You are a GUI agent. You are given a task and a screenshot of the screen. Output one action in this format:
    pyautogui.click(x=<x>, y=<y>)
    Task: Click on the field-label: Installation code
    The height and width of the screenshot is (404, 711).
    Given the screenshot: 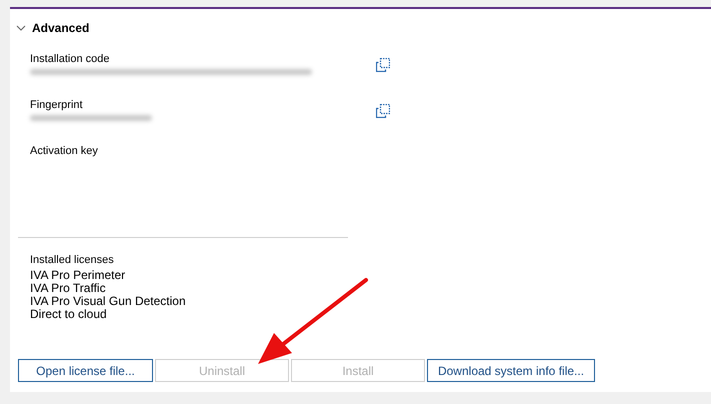 What is the action you would take?
    pyautogui.click(x=70, y=59)
    